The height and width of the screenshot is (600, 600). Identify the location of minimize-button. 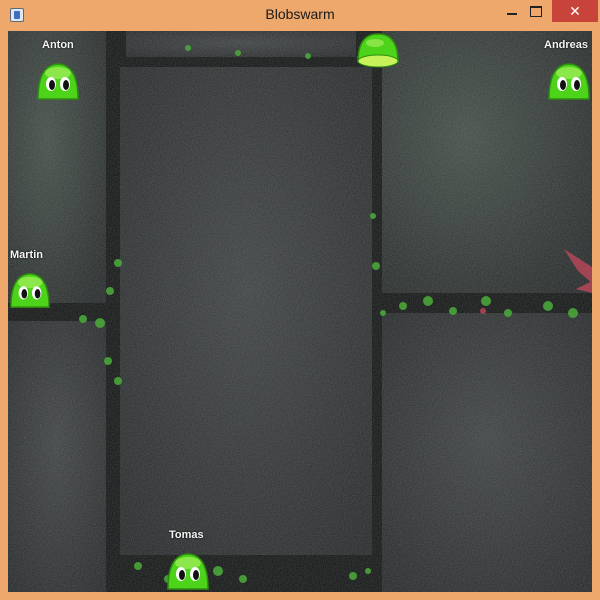
(512, 11).